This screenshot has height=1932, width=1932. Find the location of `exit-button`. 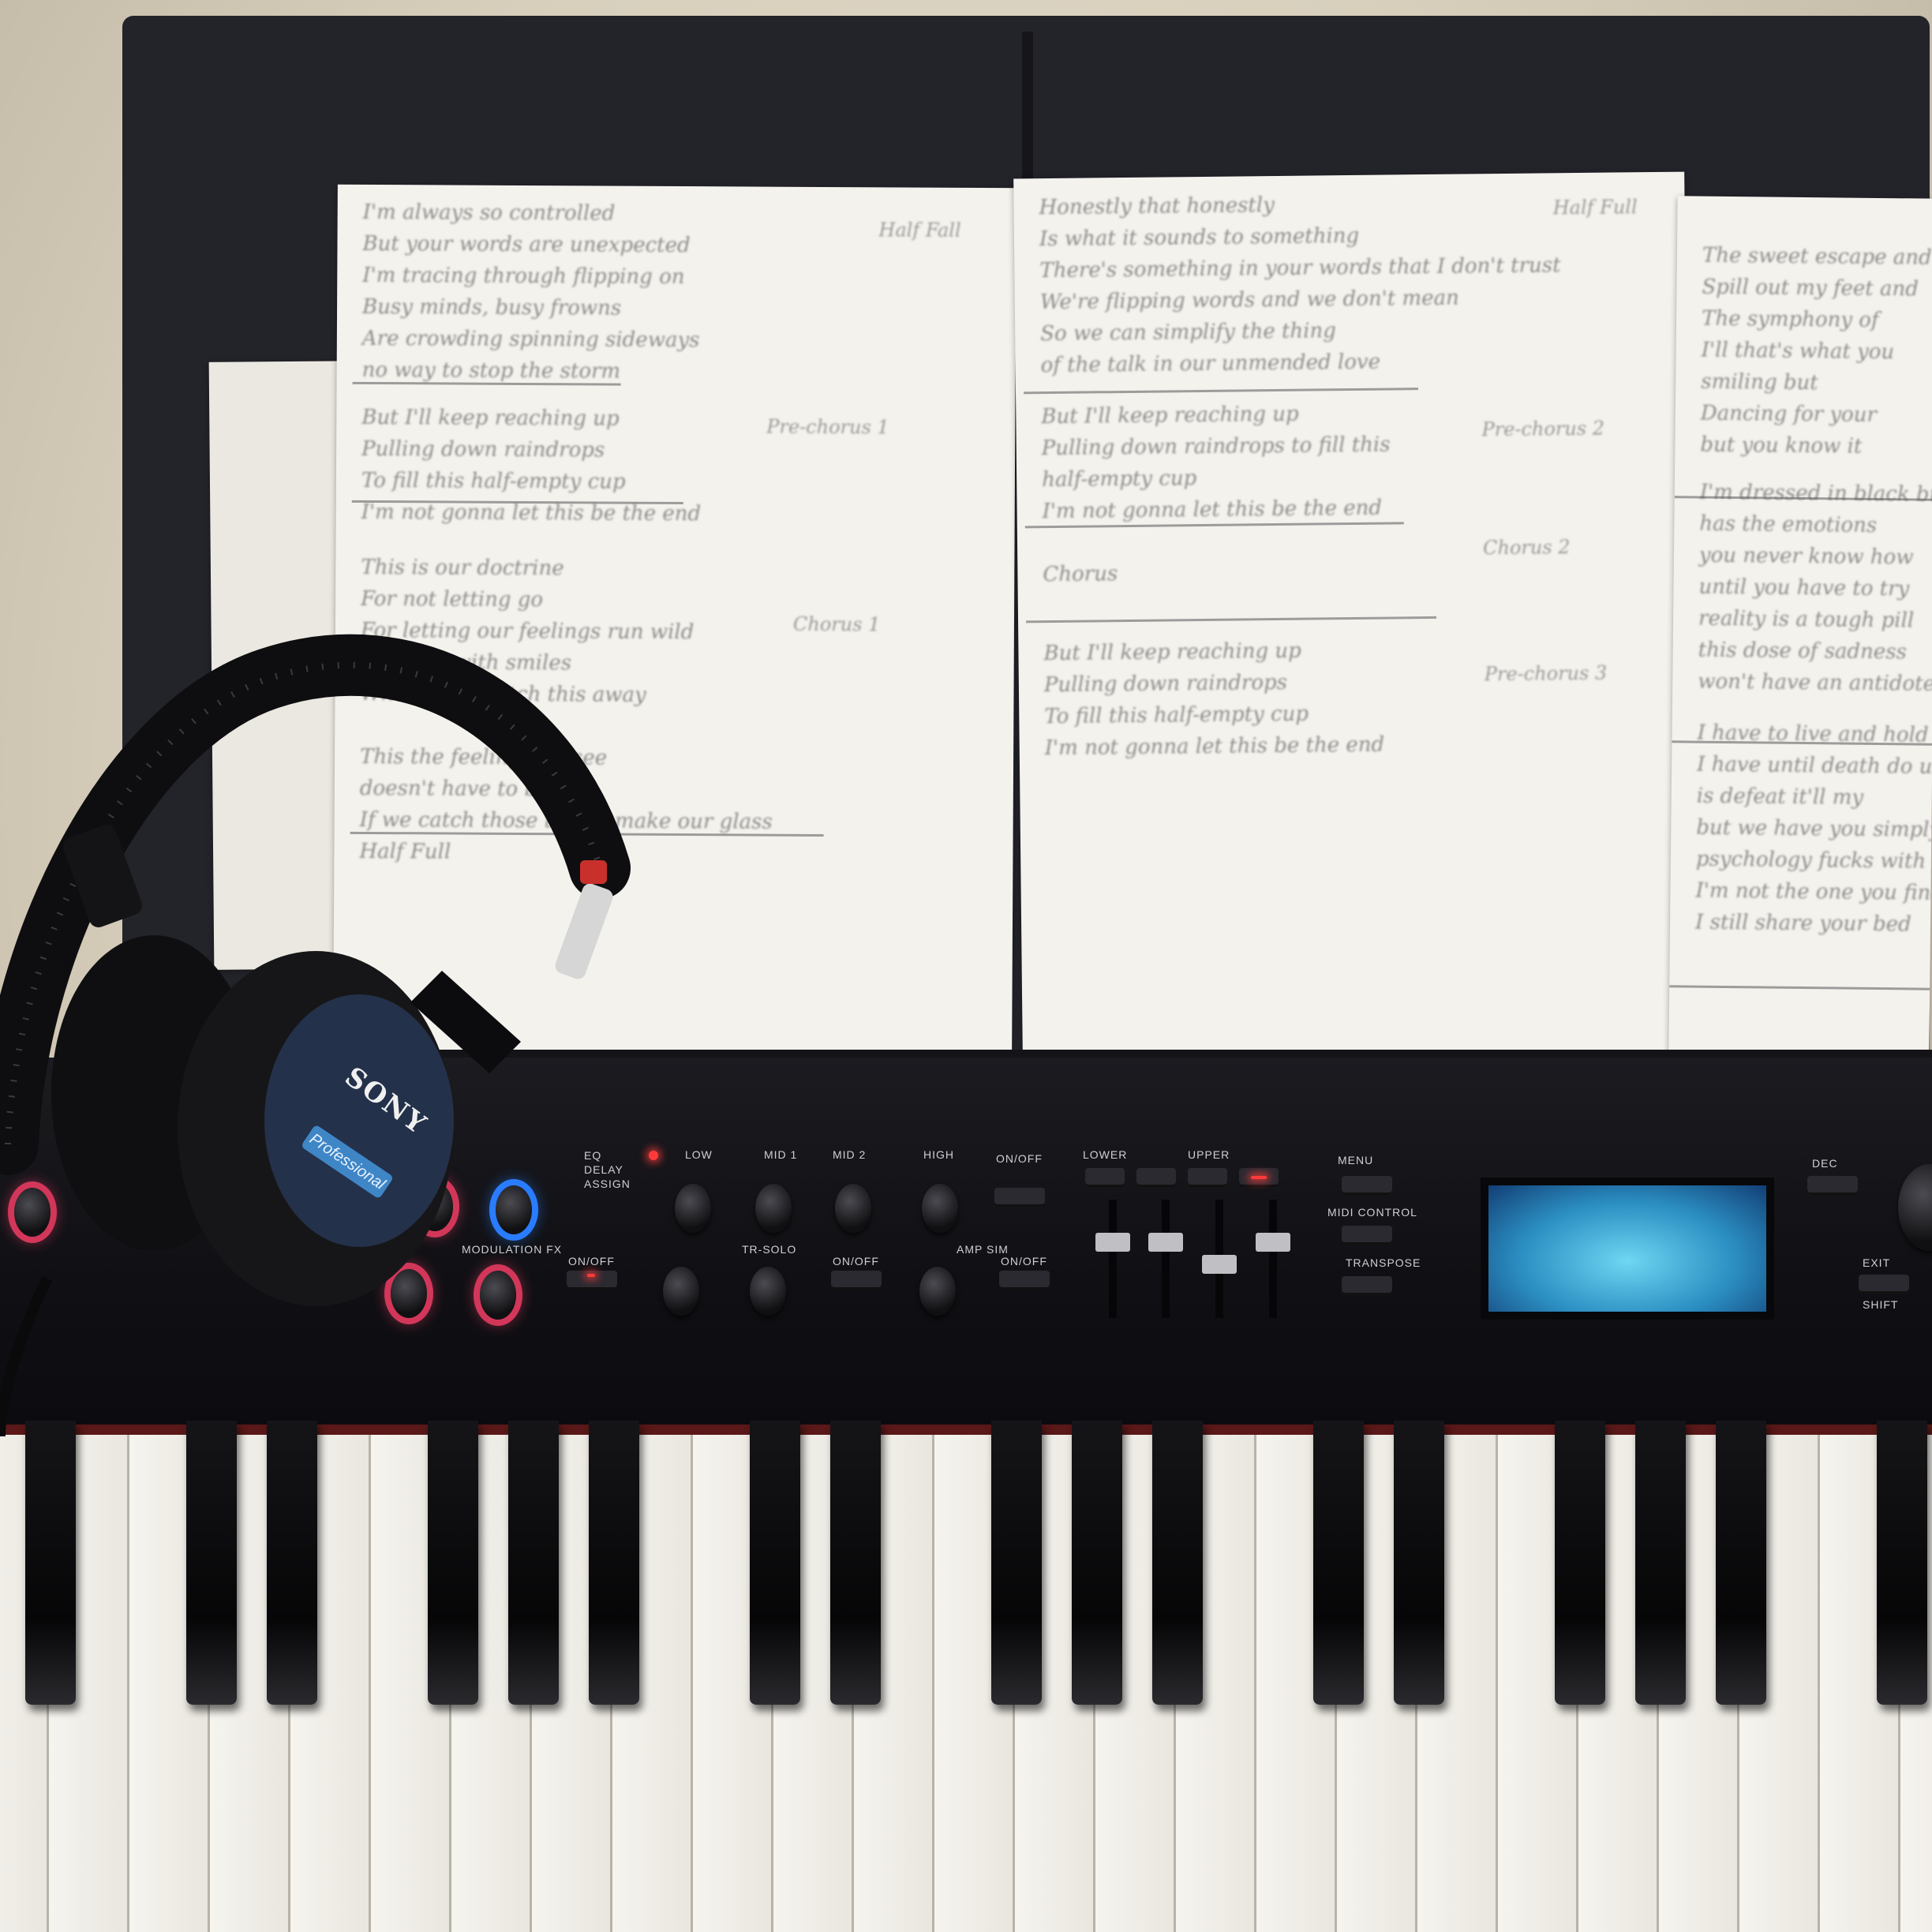

exit-button is located at coordinates (1884, 1284).